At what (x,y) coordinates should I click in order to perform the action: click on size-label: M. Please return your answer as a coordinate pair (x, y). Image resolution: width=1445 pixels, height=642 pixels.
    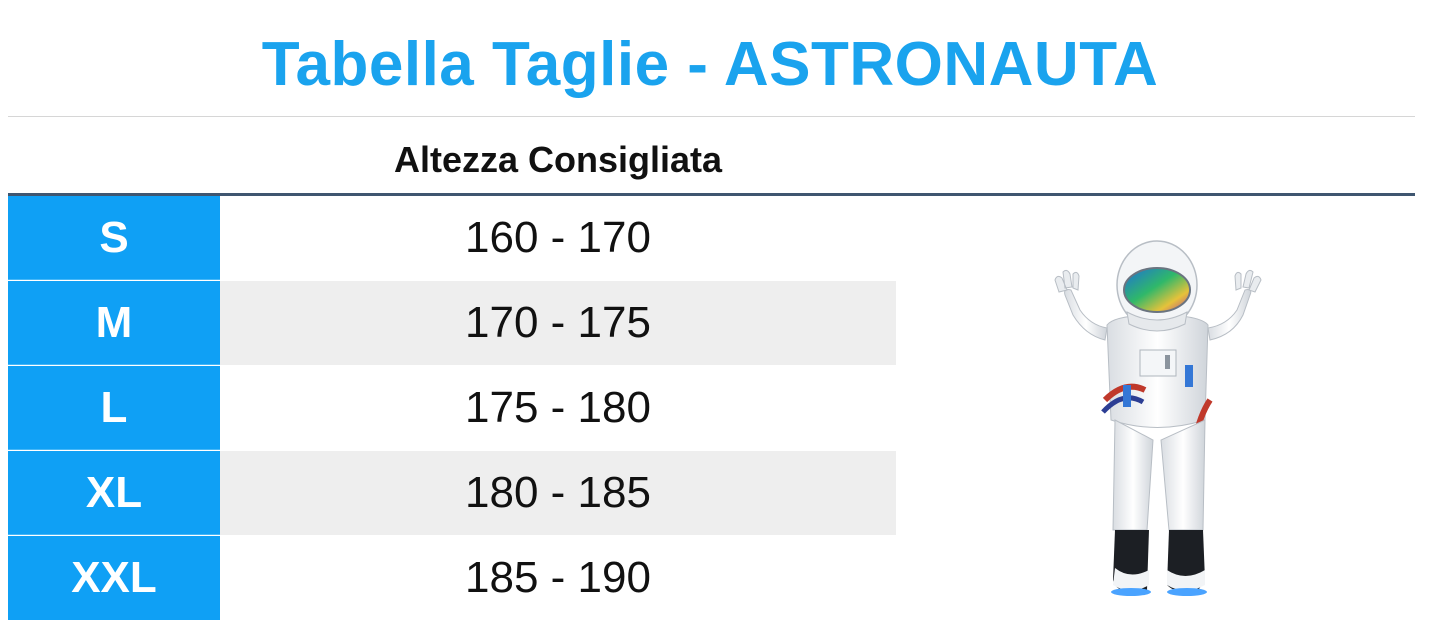
    Looking at the image, I should click on (114, 323).